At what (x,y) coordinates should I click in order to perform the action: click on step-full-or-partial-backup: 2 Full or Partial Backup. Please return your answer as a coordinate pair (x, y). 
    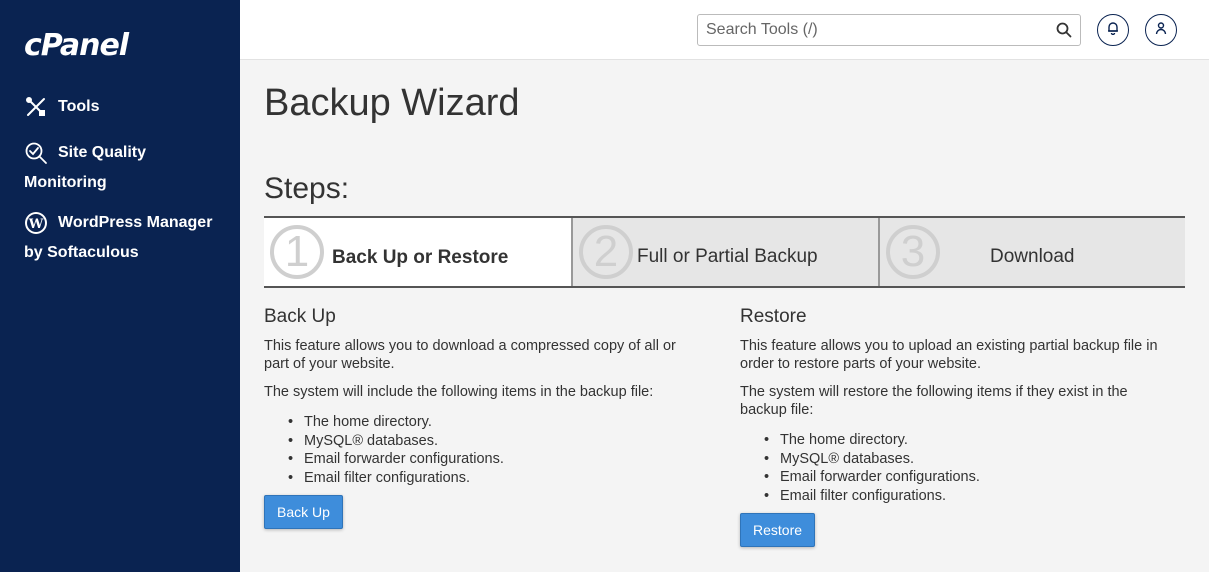
    Looking at the image, I should click on (724, 252).